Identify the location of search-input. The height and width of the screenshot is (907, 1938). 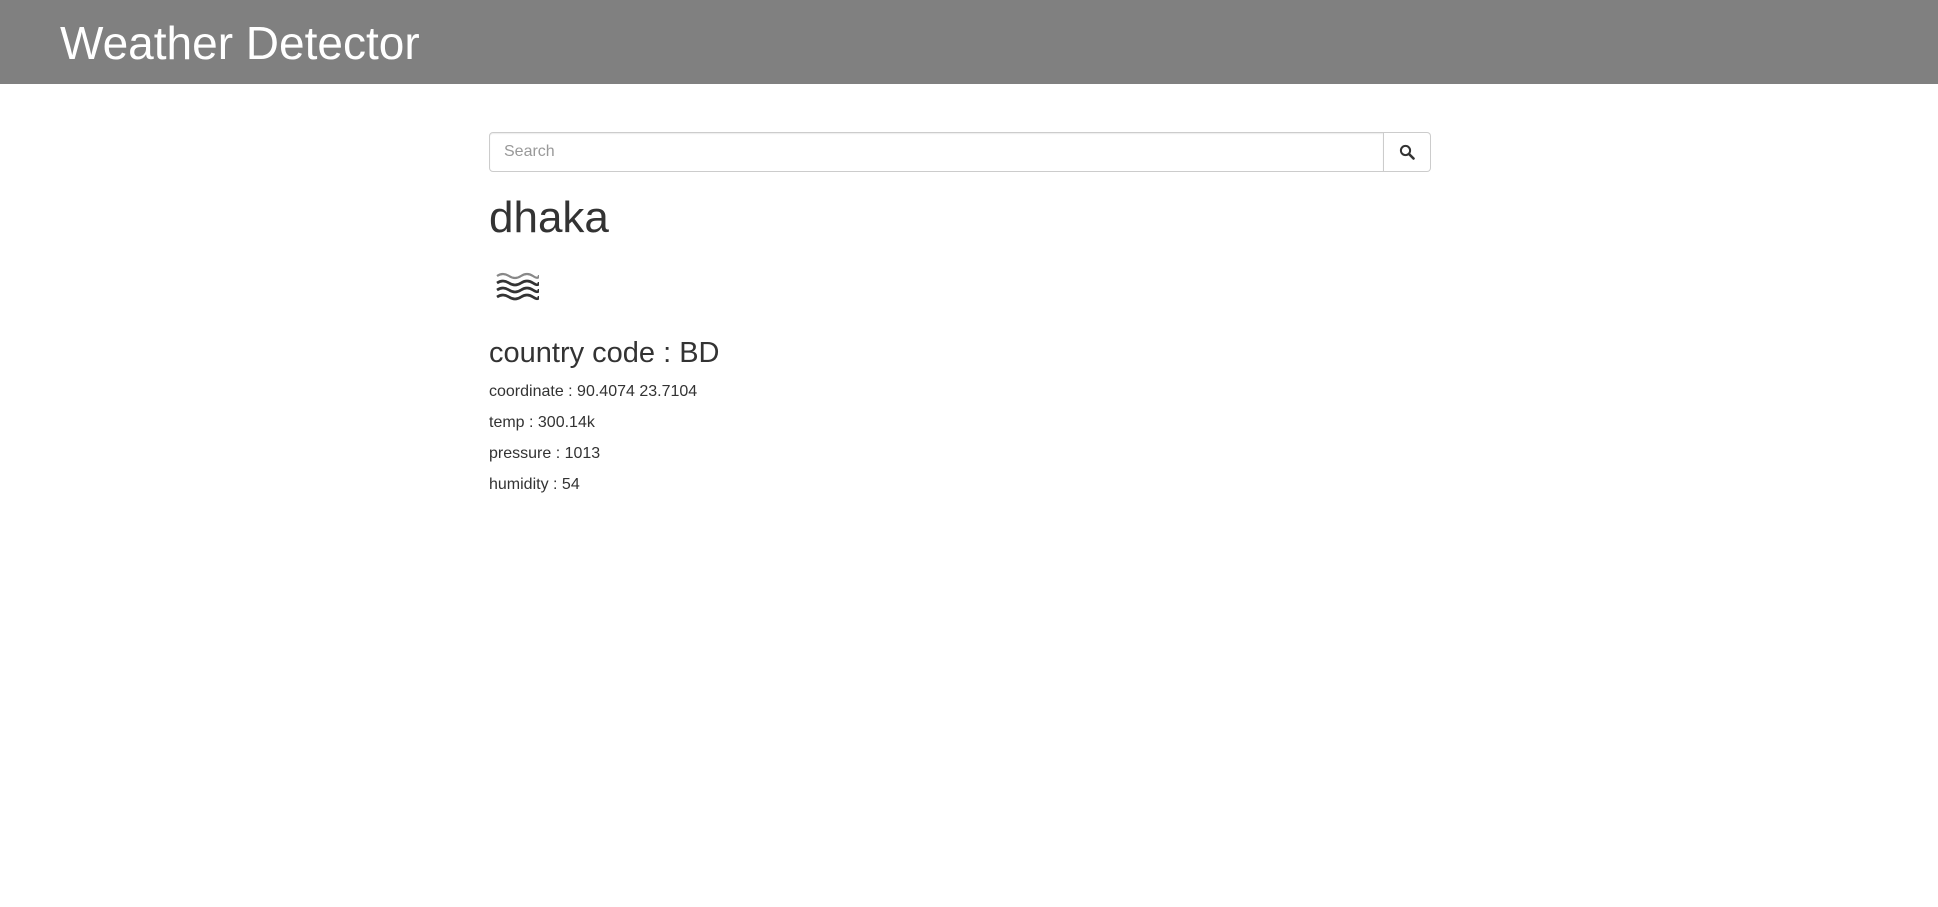
(936, 152).